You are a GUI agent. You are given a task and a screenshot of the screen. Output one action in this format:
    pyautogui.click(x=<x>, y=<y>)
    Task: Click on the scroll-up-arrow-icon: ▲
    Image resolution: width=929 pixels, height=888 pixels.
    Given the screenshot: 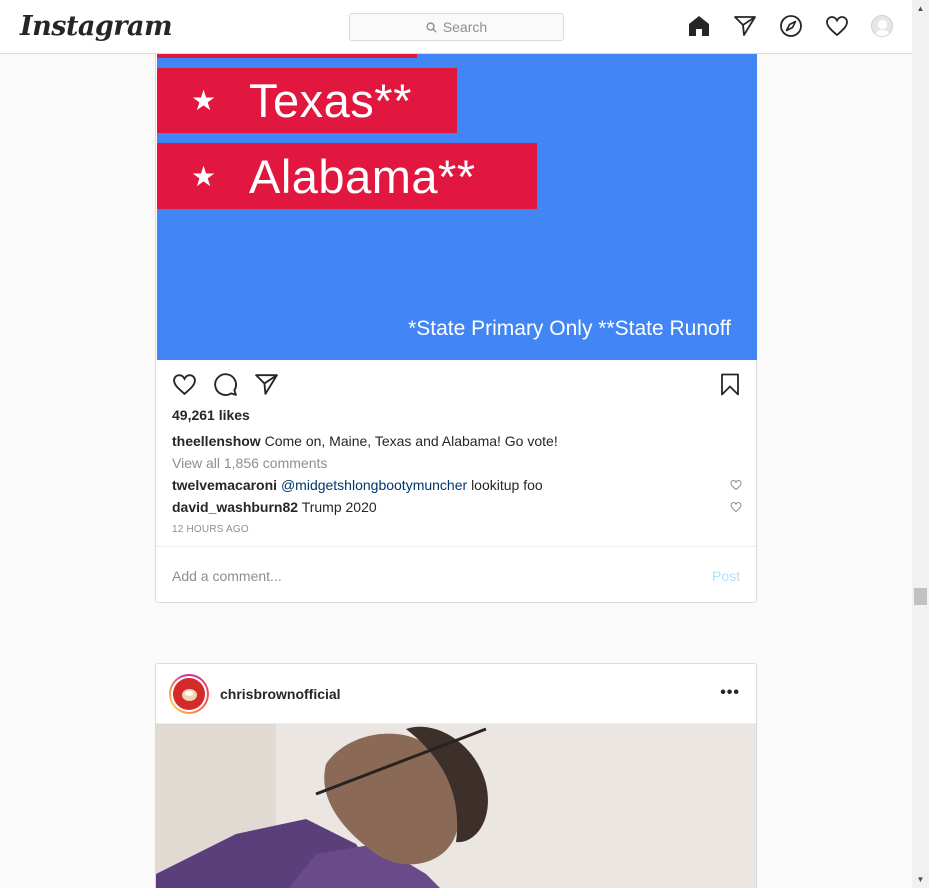 What is the action you would take?
    pyautogui.click(x=920, y=8)
    